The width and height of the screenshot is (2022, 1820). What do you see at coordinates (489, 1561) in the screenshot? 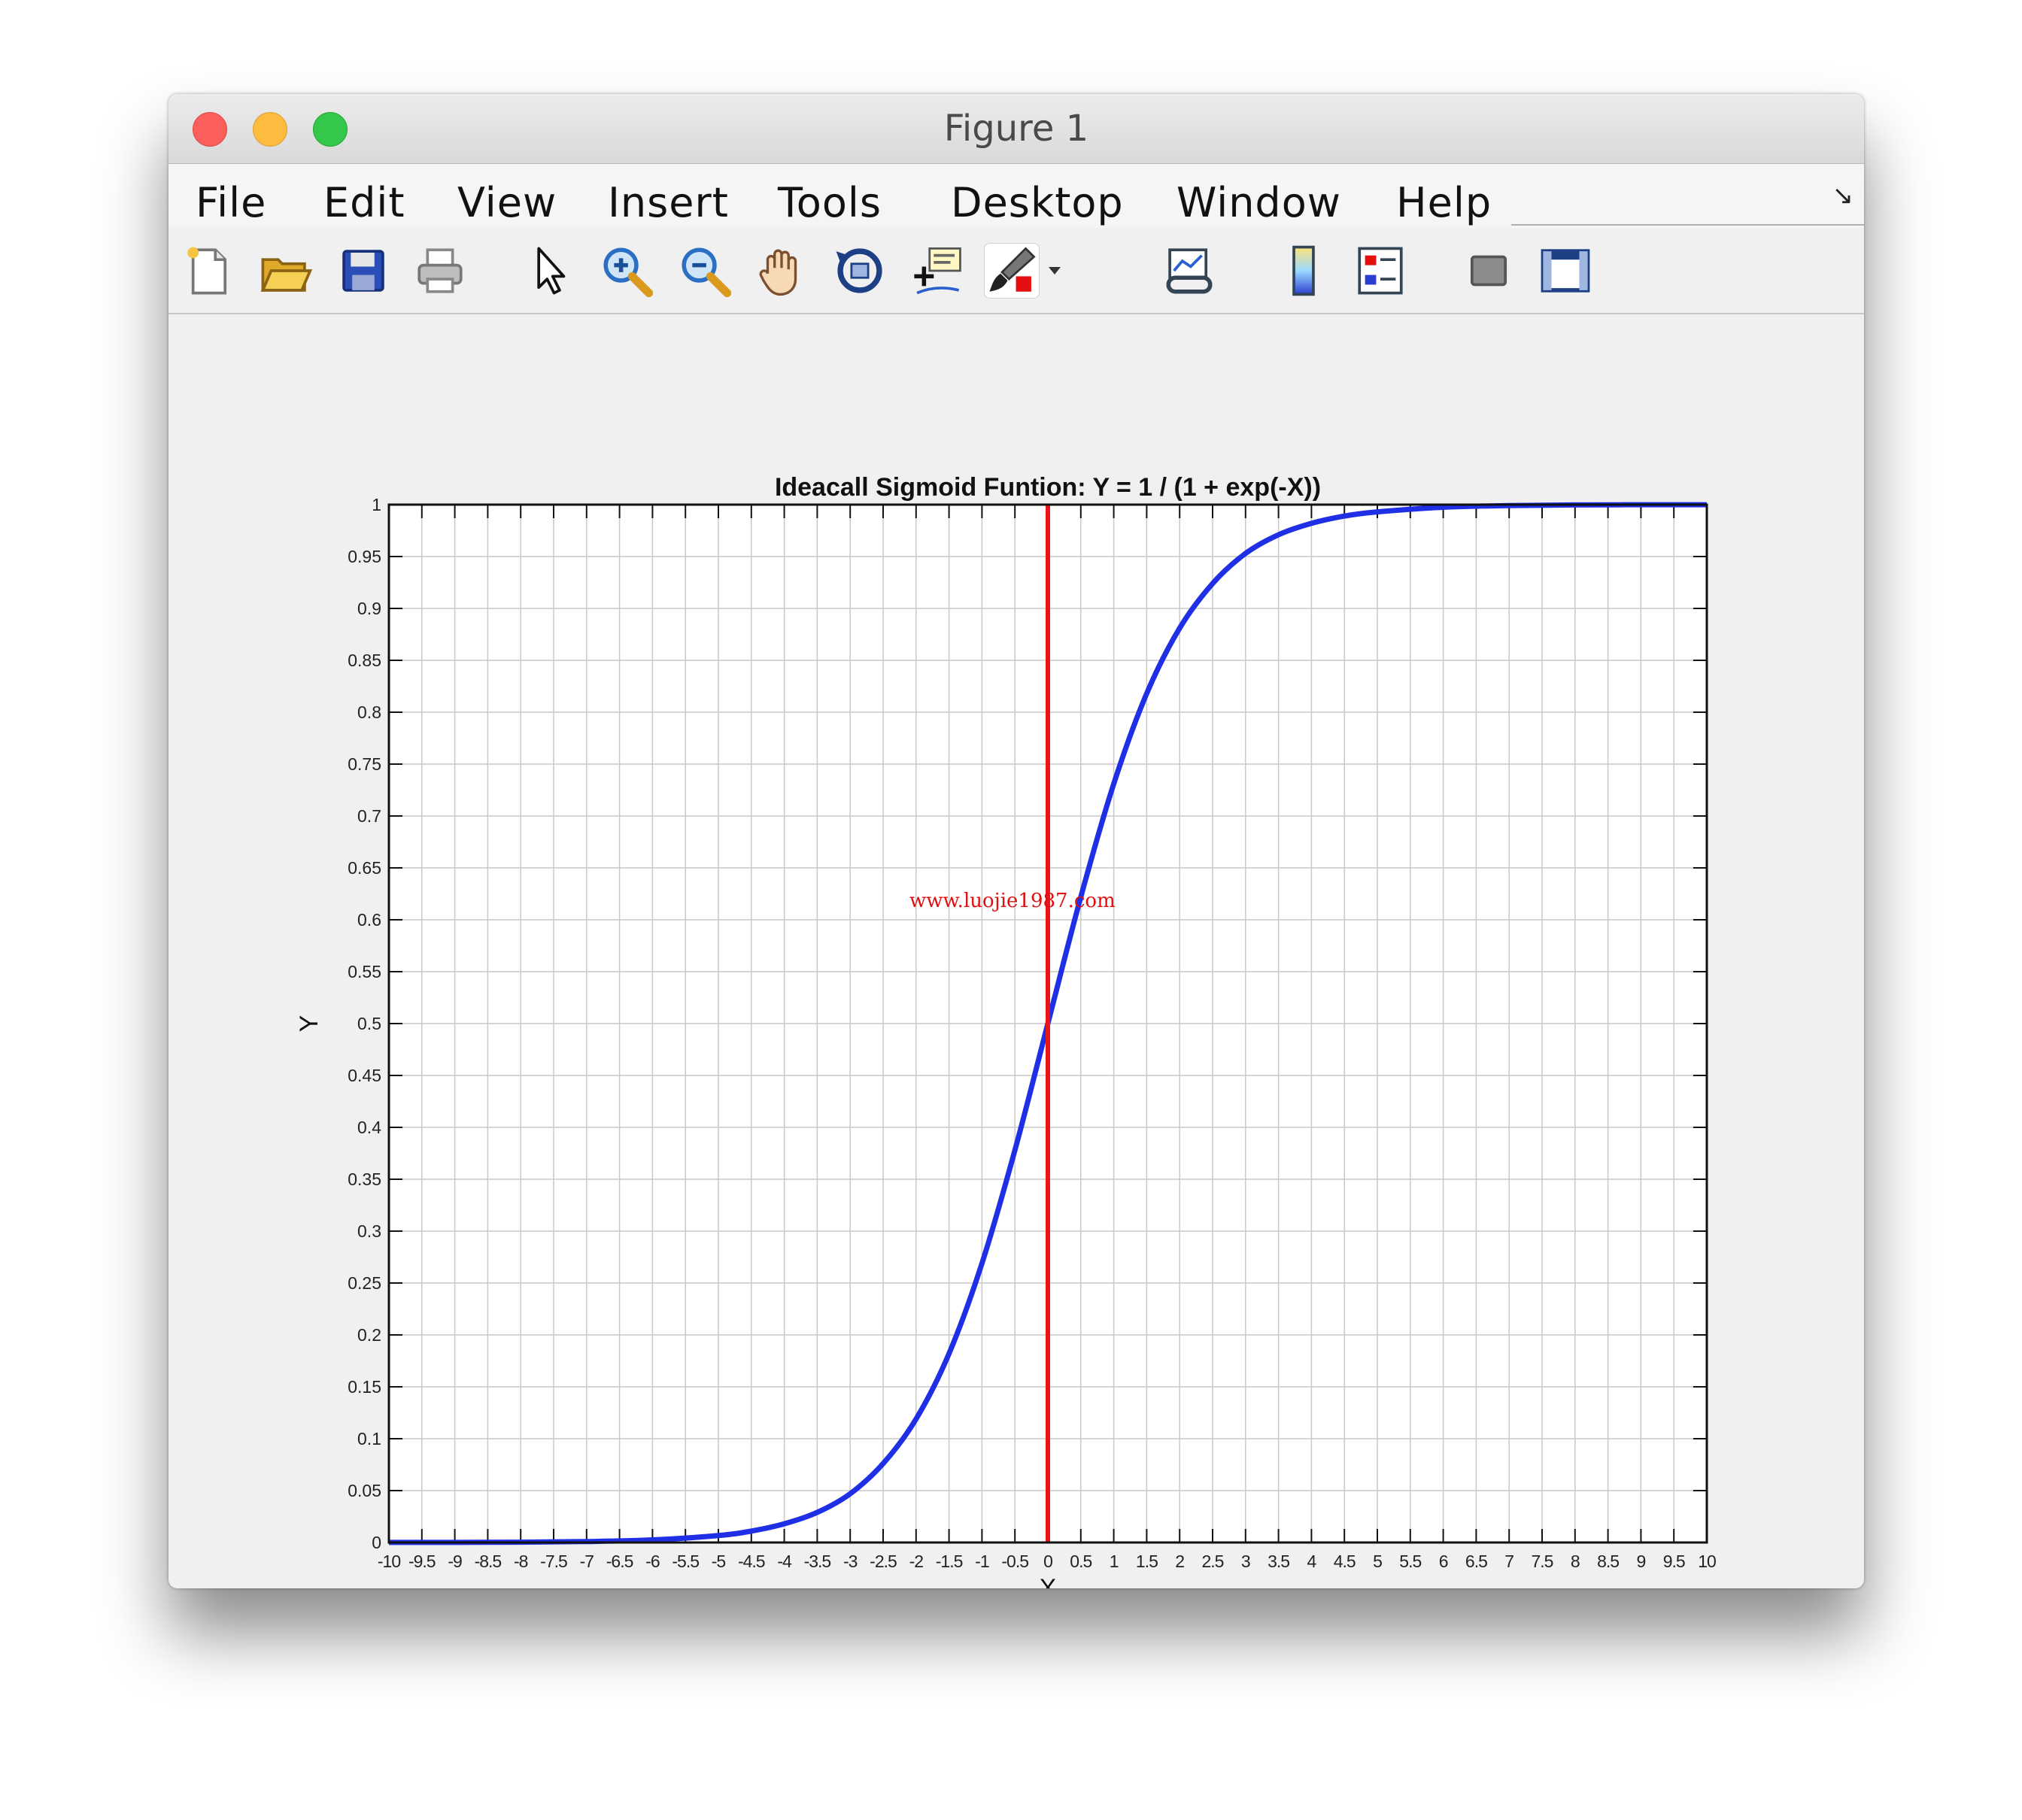
I see `x-tick-label: -8.5` at bounding box center [489, 1561].